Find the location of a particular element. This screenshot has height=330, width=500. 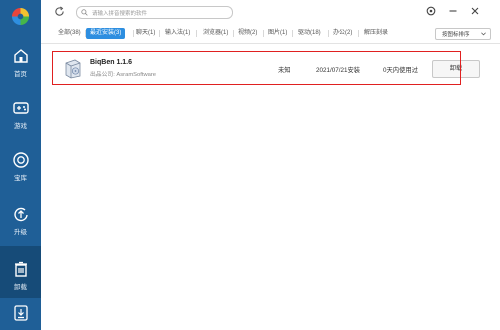

download-icon is located at coordinates (20, 313).